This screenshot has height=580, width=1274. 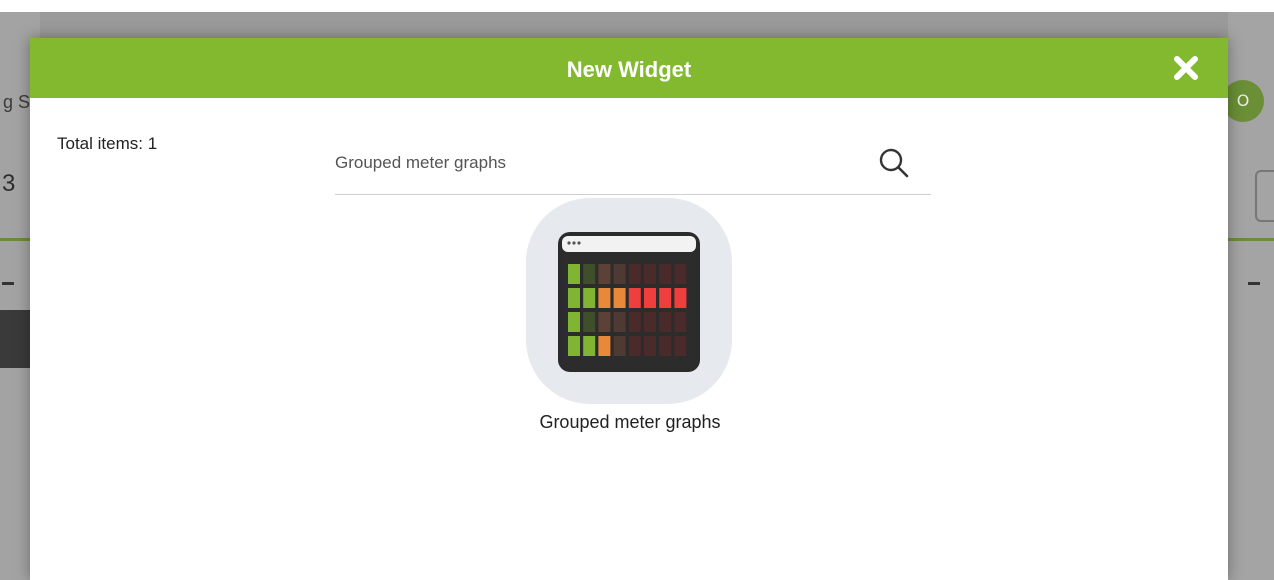 What do you see at coordinates (8, 283) in the screenshot?
I see `background-dash` at bounding box center [8, 283].